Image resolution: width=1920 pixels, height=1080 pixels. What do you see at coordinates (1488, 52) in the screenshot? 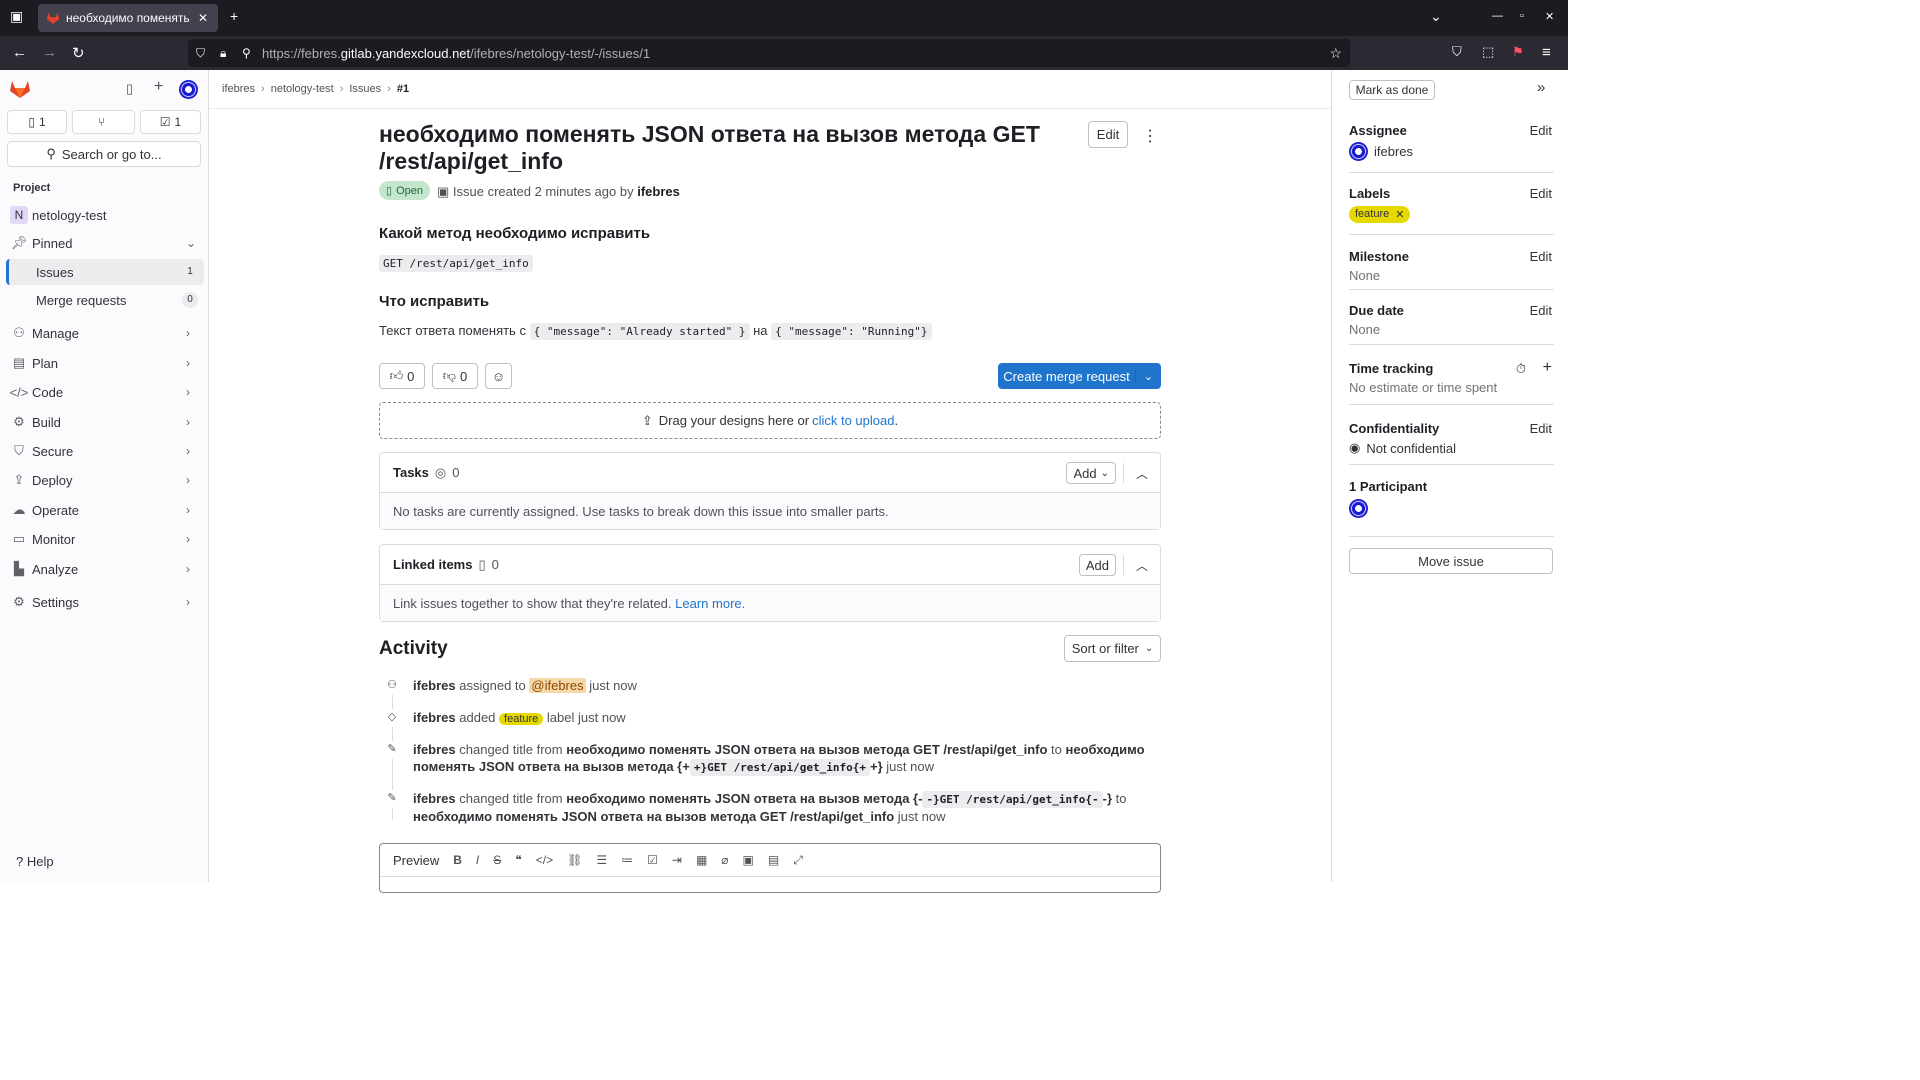
I see `extensions-icon: ⬚` at bounding box center [1488, 52].